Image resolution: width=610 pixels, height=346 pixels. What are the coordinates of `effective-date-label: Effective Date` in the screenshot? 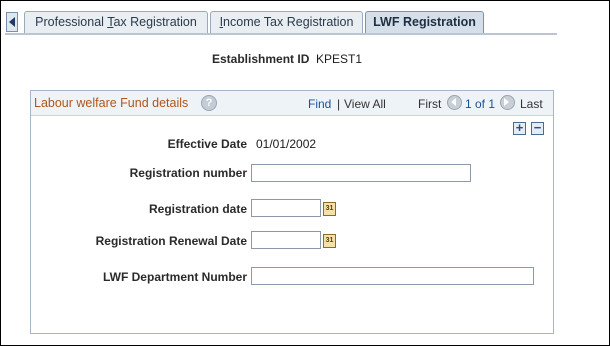 It's located at (207, 144).